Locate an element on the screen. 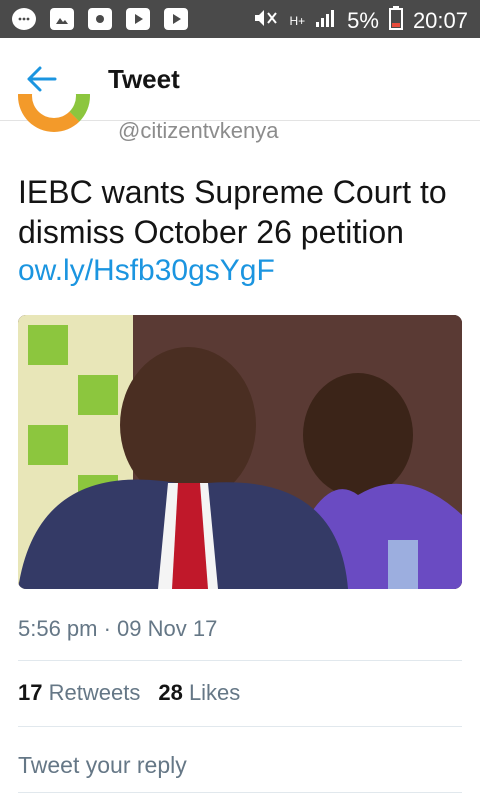  signal-icon is located at coordinates (326, 21).